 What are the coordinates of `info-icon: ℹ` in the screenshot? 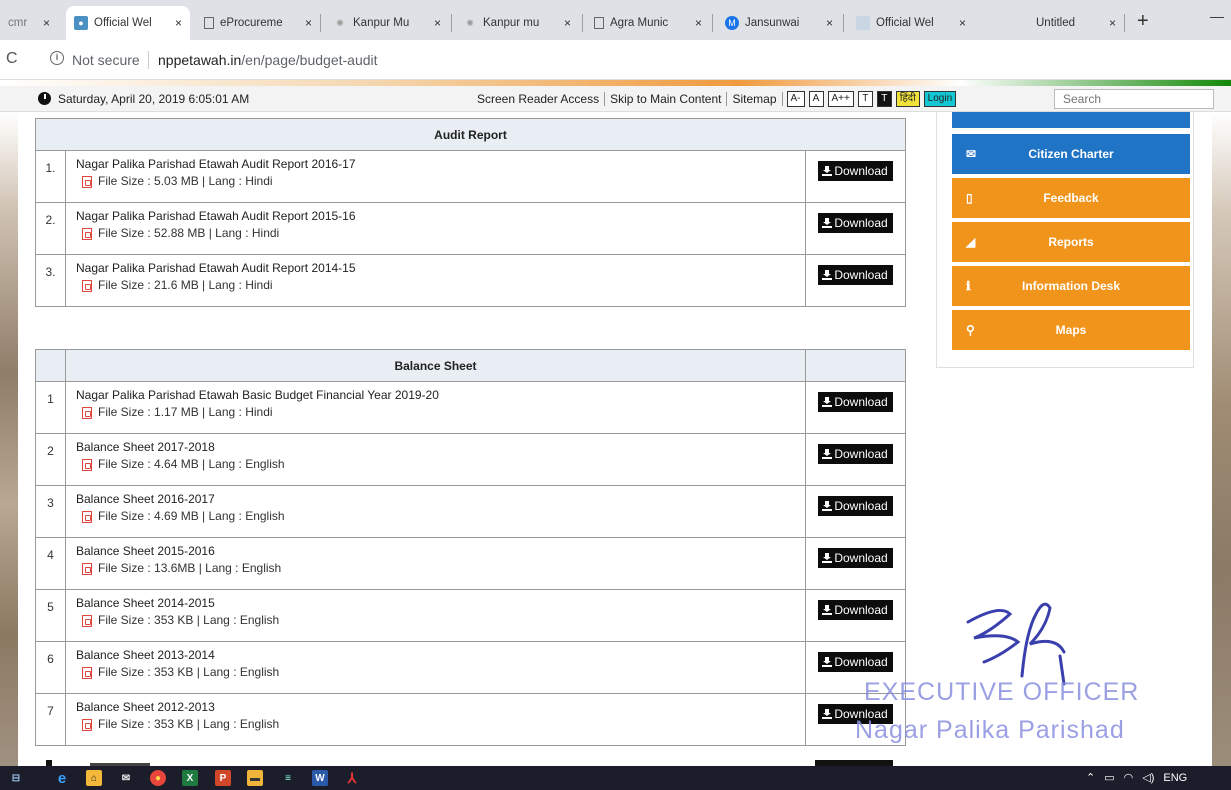 It's located at (968, 286).